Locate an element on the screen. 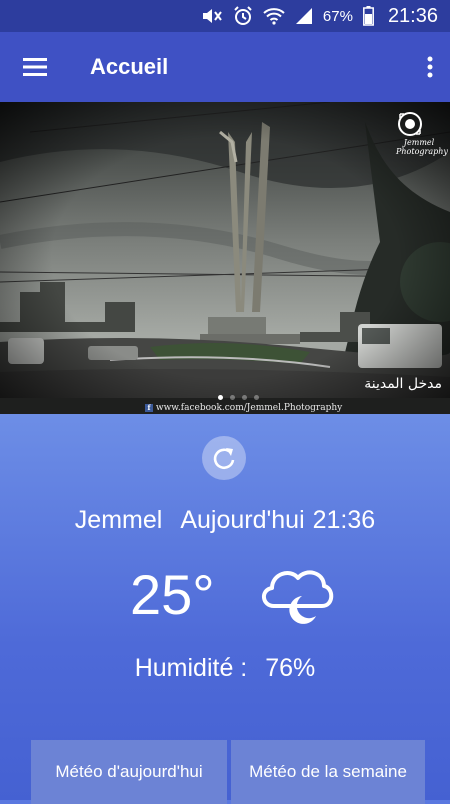 Image resolution: width=450 pixels, height=804 pixels. status-time: 21:36 is located at coordinates (412, 15).